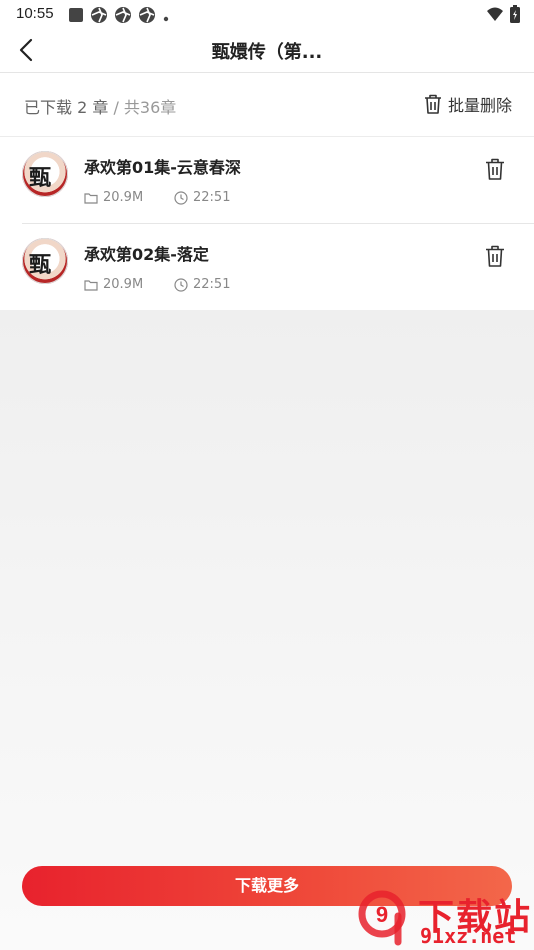 The height and width of the screenshot is (950, 534). Describe the element at coordinates (468, 936) in the screenshot. I see `watermark-domain: 91xz.net` at that location.